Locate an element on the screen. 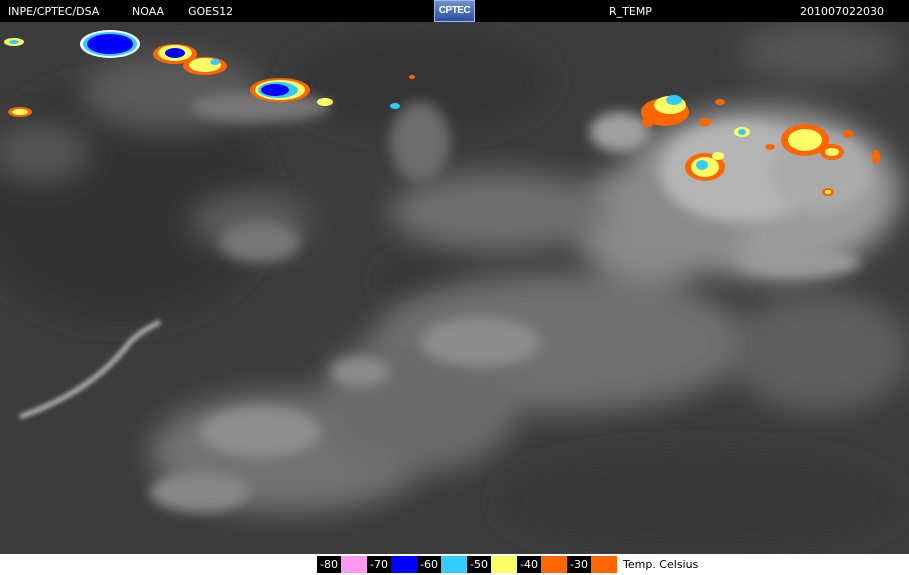 This screenshot has width=909, height=575. agency-label: INPE/CPTEC/DSA is located at coordinates (54, 11).